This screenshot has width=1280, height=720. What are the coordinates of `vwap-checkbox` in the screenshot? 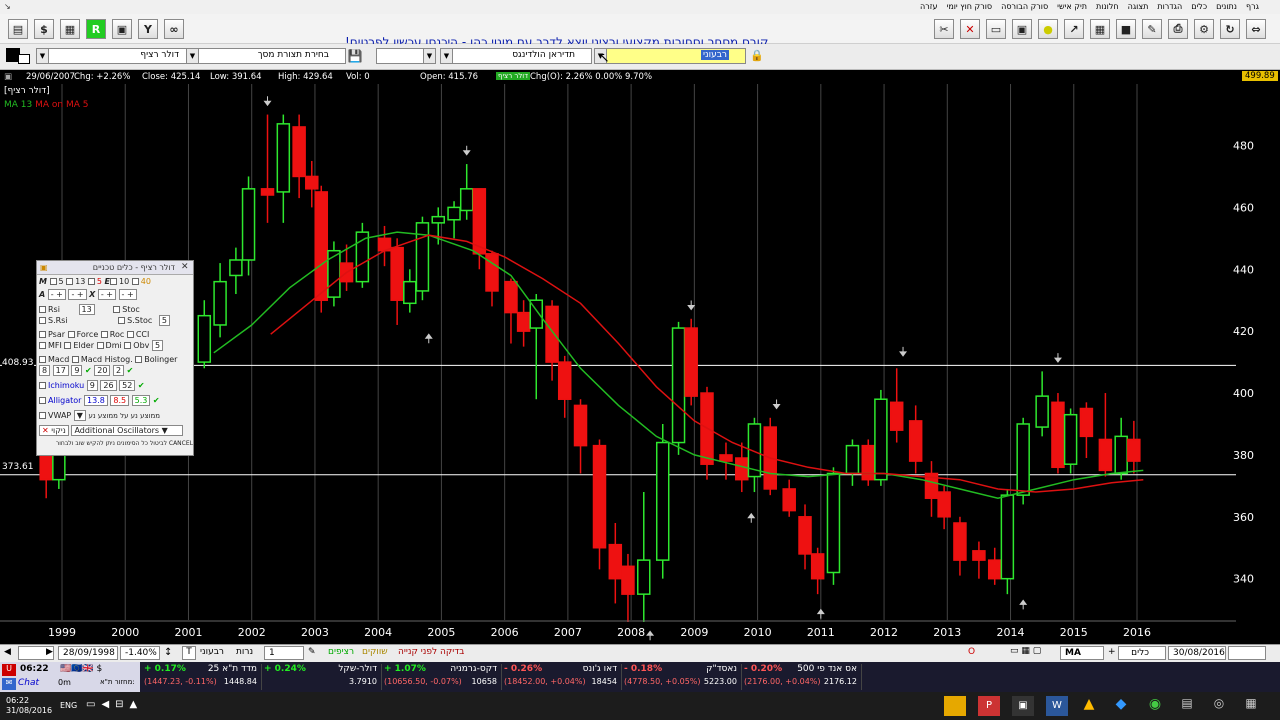 It's located at (42, 415).